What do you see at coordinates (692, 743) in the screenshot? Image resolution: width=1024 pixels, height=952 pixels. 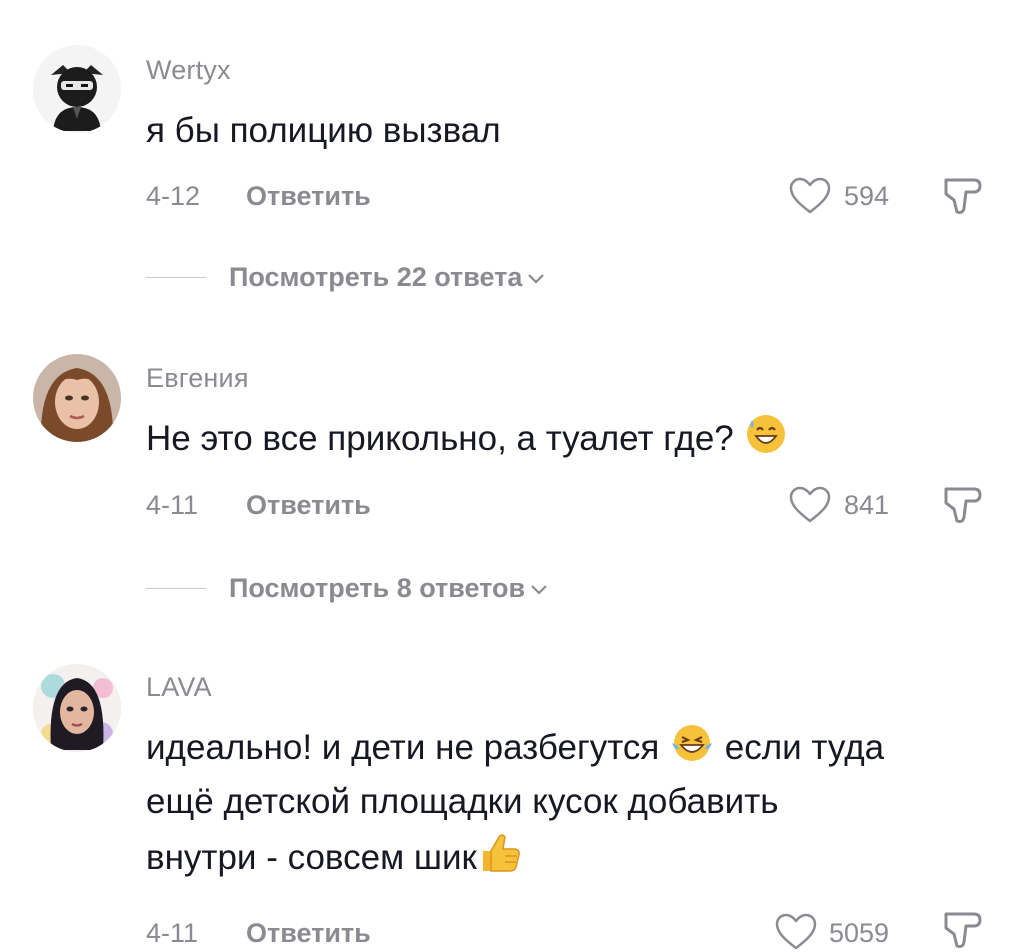 I see `tears-of-joy-emoji-icon` at bounding box center [692, 743].